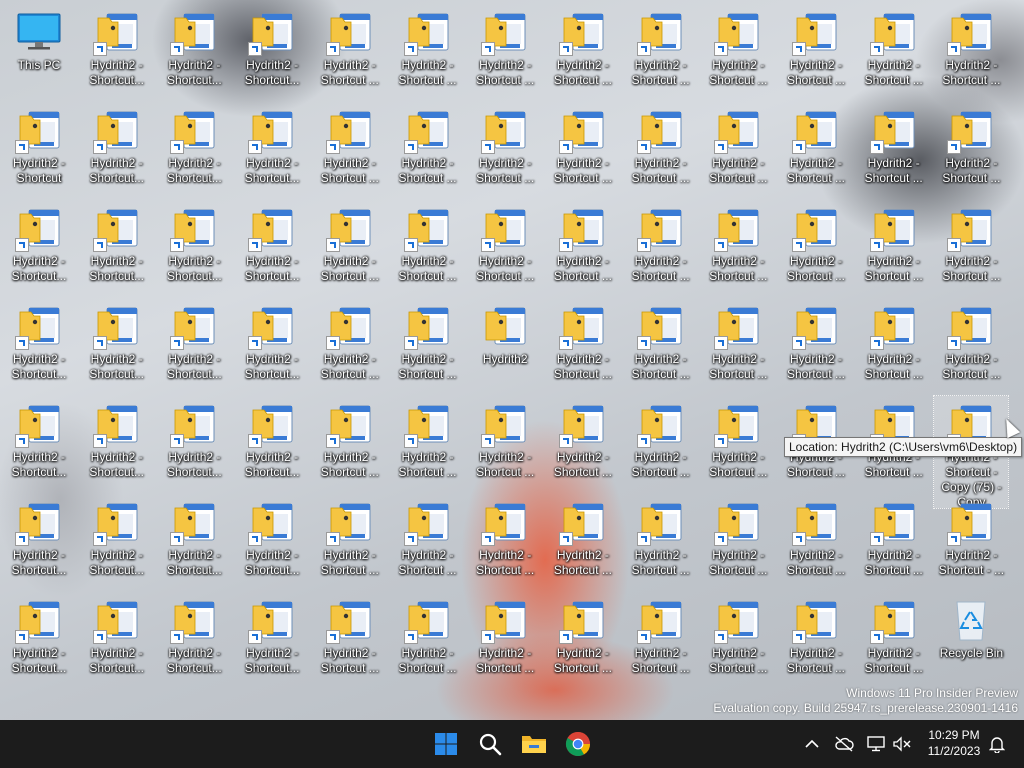  Describe the element at coordinates (490, 744) in the screenshot. I see `search-button` at that location.